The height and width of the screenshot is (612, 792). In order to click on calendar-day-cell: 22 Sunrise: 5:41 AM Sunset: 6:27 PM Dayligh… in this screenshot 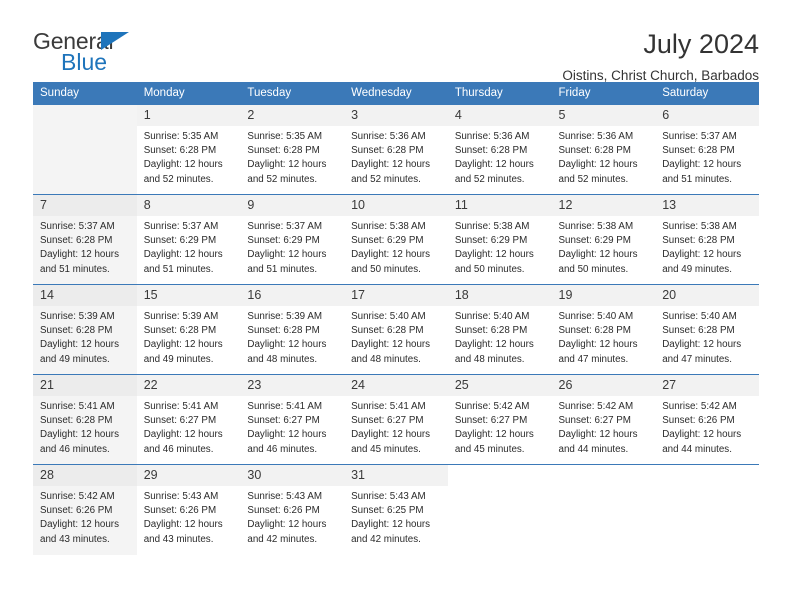, I will do `click(188, 419)`.